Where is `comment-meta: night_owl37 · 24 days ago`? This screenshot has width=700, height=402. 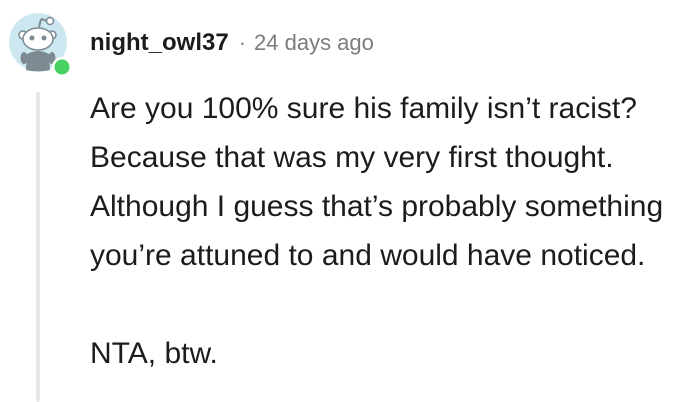 comment-meta: night_owl37 · 24 days ago is located at coordinates (232, 43).